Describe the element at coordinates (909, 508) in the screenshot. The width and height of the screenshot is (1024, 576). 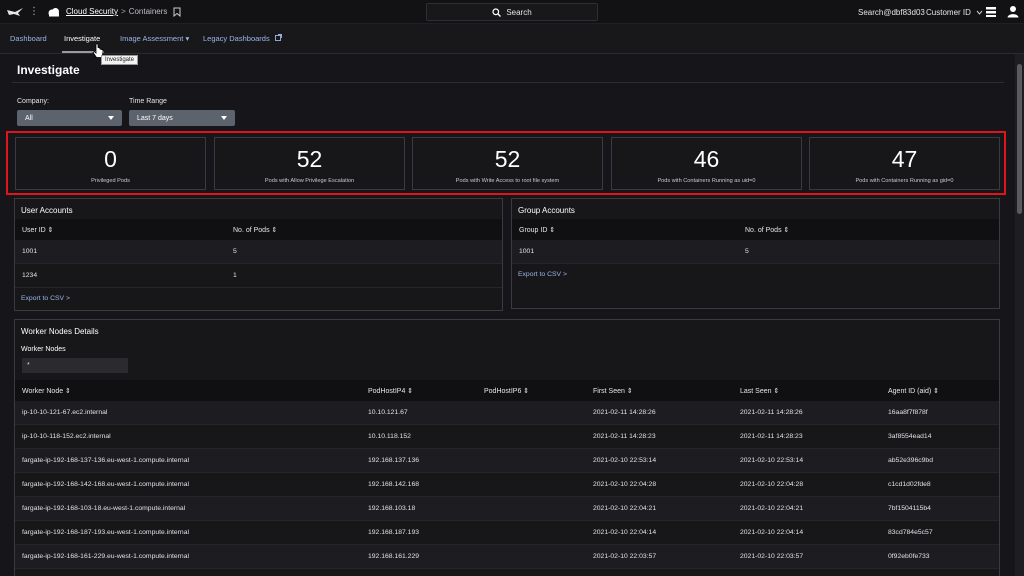
I see `cell-agent-id: 7bf1504115b4` at that location.